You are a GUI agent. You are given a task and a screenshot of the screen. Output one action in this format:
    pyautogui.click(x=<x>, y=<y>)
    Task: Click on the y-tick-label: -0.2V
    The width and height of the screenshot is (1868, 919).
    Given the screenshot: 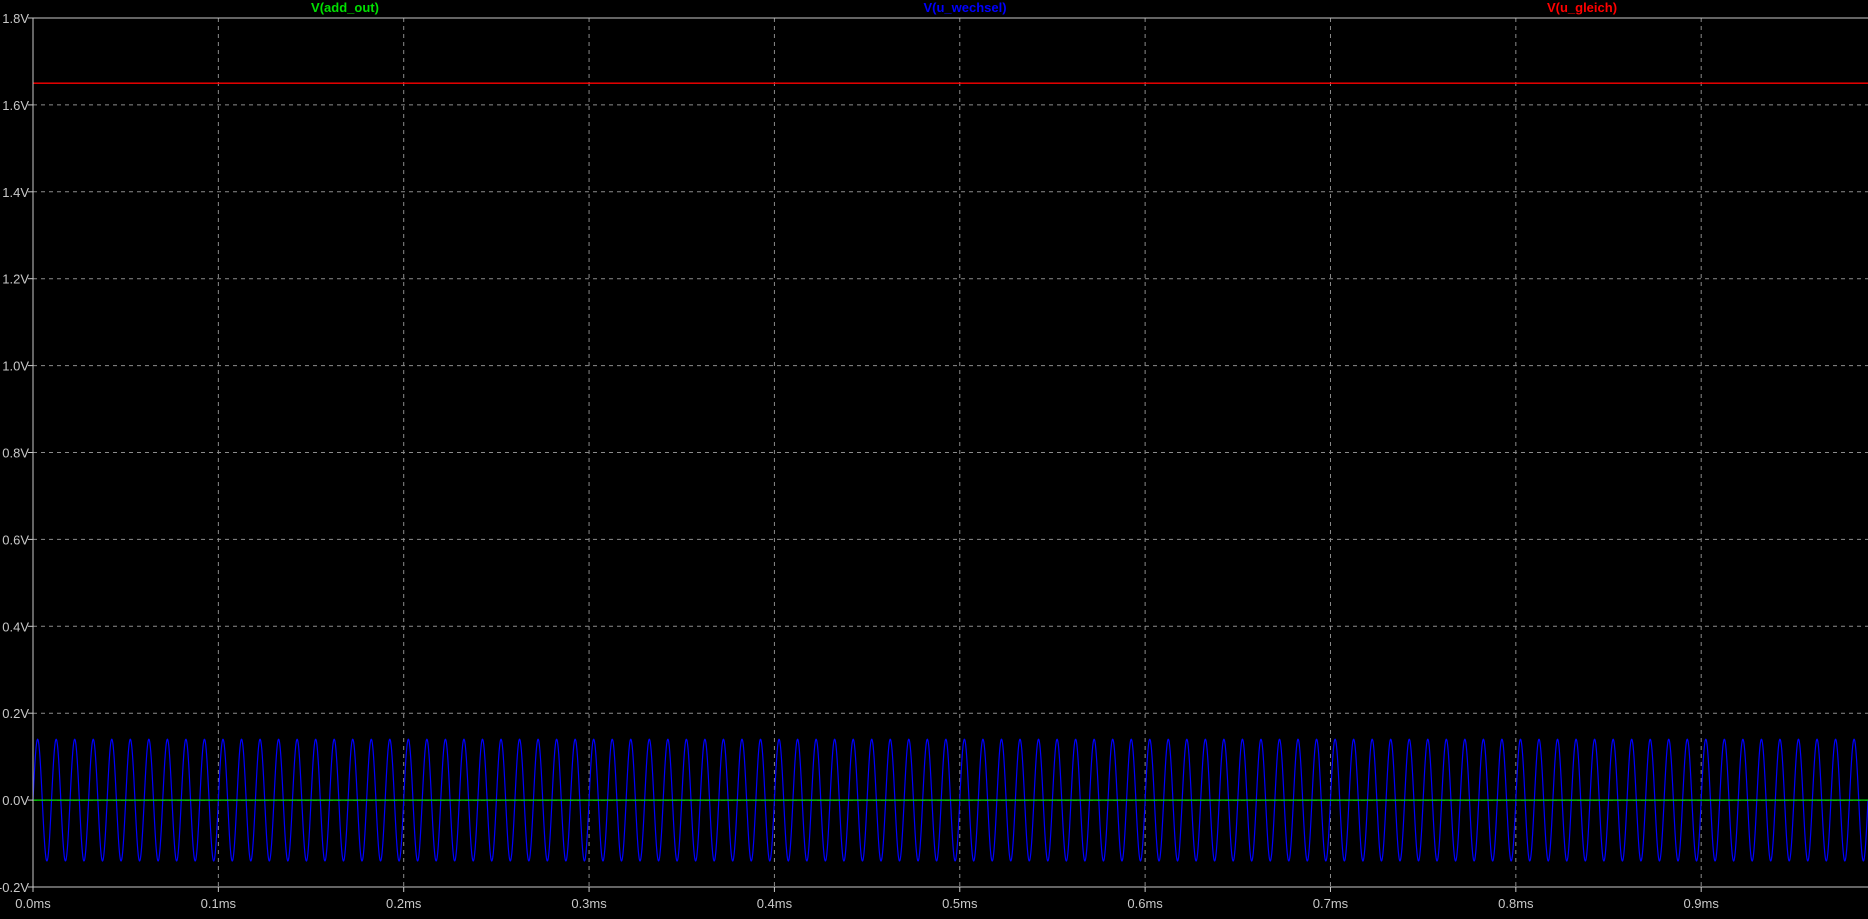 What is the action you would take?
    pyautogui.click(x=14, y=887)
    